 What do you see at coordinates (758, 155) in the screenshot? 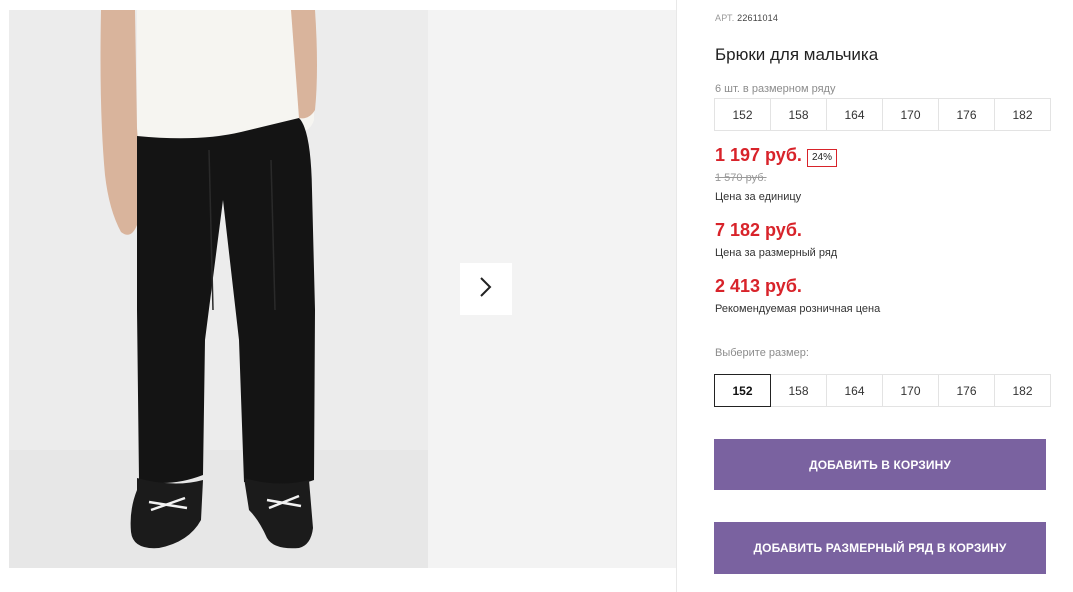
I see `unit-price: 1 197 руб.` at bounding box center [758, 155].